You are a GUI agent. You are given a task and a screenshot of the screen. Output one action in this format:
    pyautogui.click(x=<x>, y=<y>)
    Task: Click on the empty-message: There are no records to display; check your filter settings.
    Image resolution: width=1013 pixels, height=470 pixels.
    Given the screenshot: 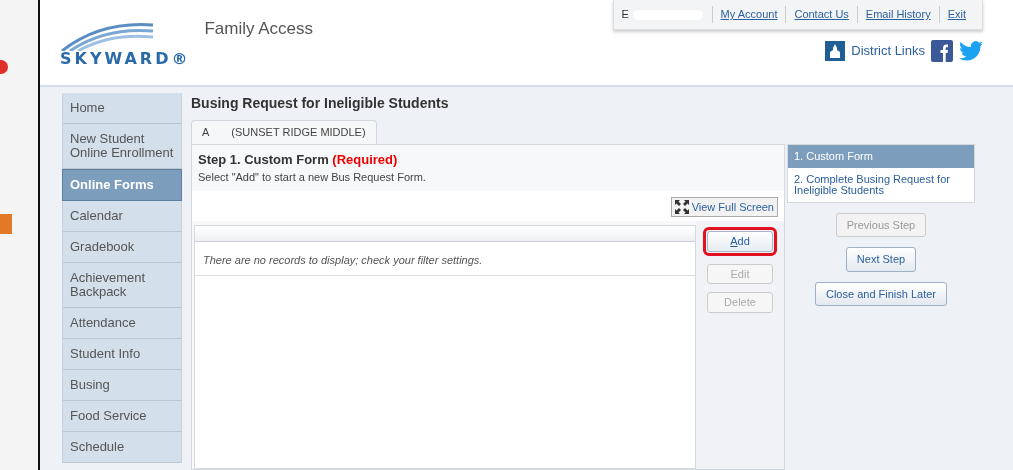 What is the action you would take?
    pyautogui.click(x=445, y=259)
    